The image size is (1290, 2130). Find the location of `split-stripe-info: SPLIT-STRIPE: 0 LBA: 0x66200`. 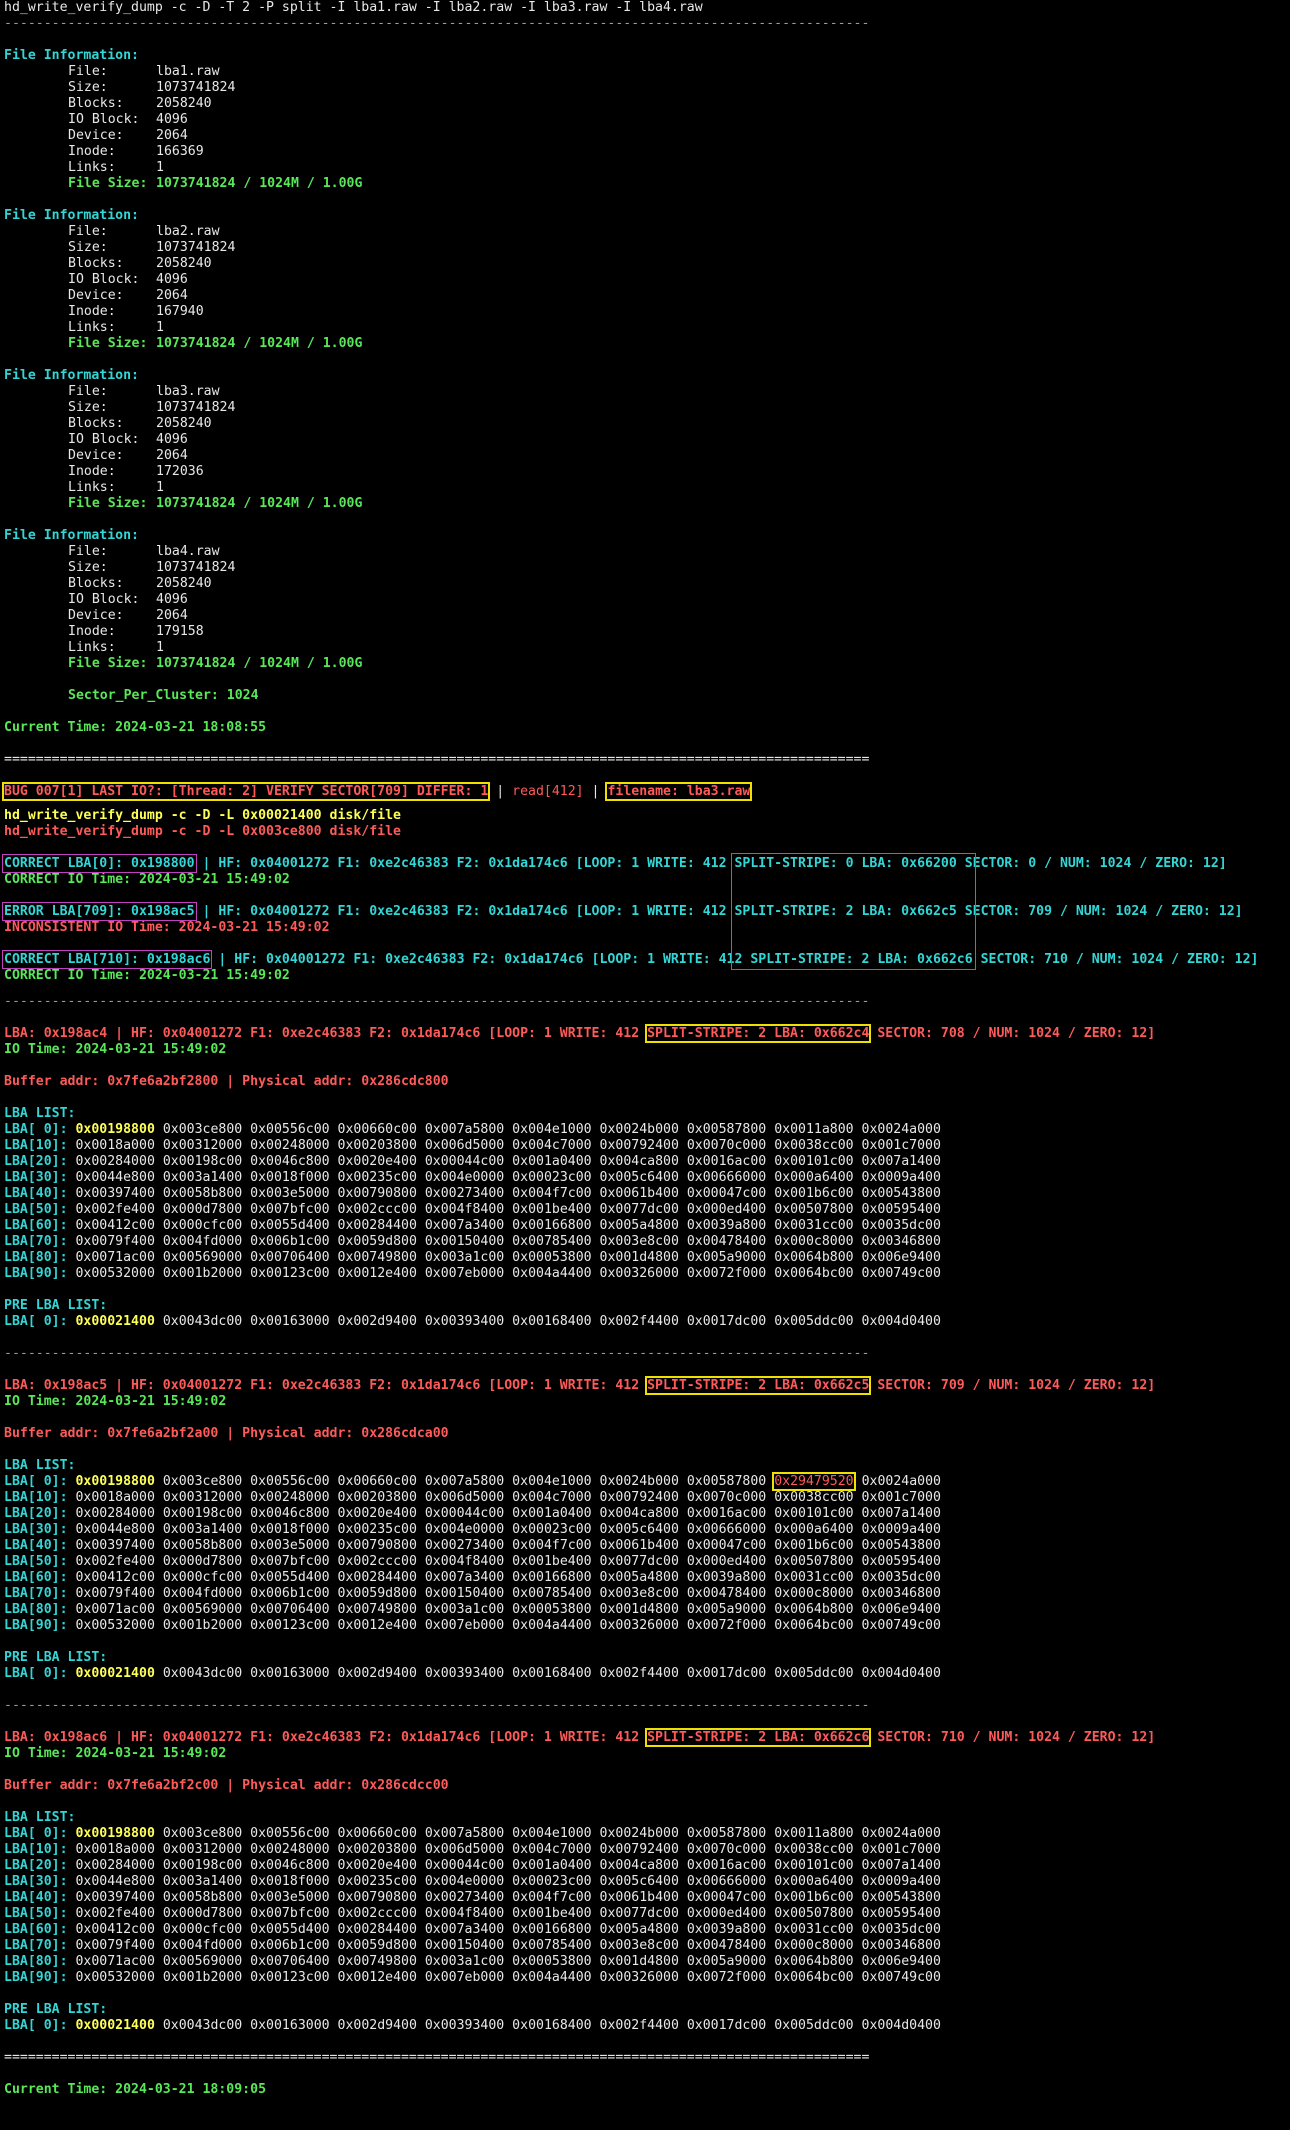

split-stripe-info: SPLIT-STRIPE: 0 LBA: 0x66200 is located at coordinates (845, 863).